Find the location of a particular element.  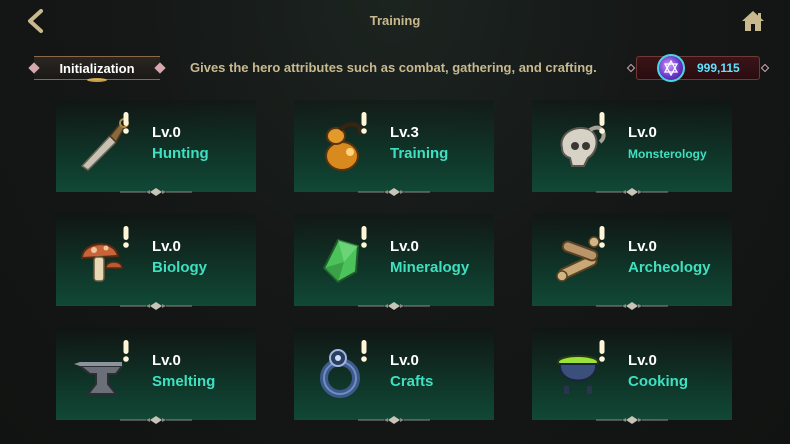

page-title: Training is located at coordinates (395, 20).